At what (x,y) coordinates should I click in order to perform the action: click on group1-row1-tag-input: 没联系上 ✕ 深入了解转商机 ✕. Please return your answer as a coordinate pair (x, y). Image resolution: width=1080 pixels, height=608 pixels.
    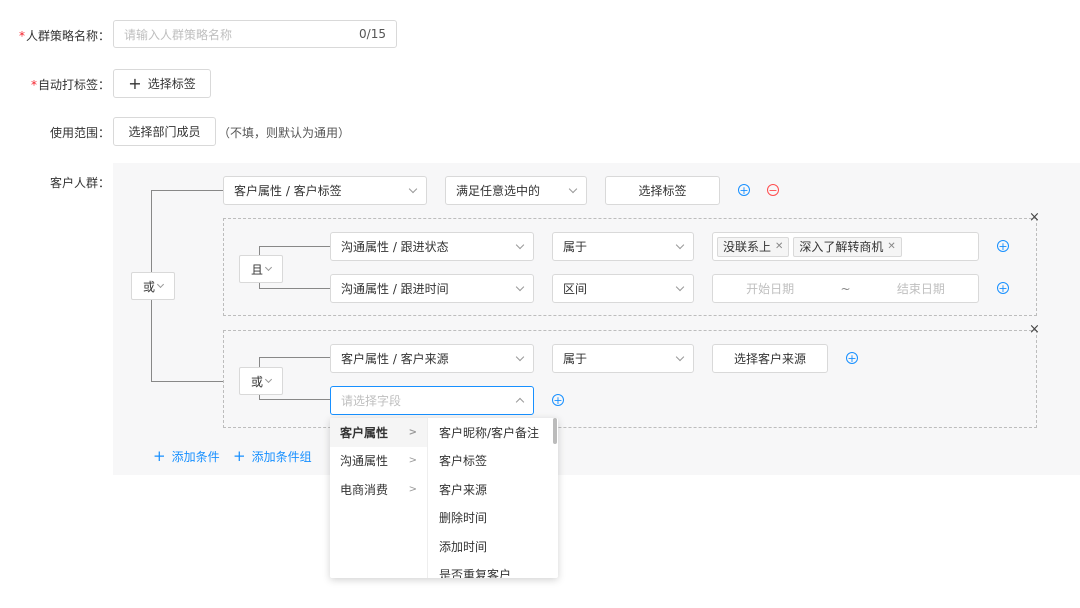
    Looking at the image, I should click on (845, 246).